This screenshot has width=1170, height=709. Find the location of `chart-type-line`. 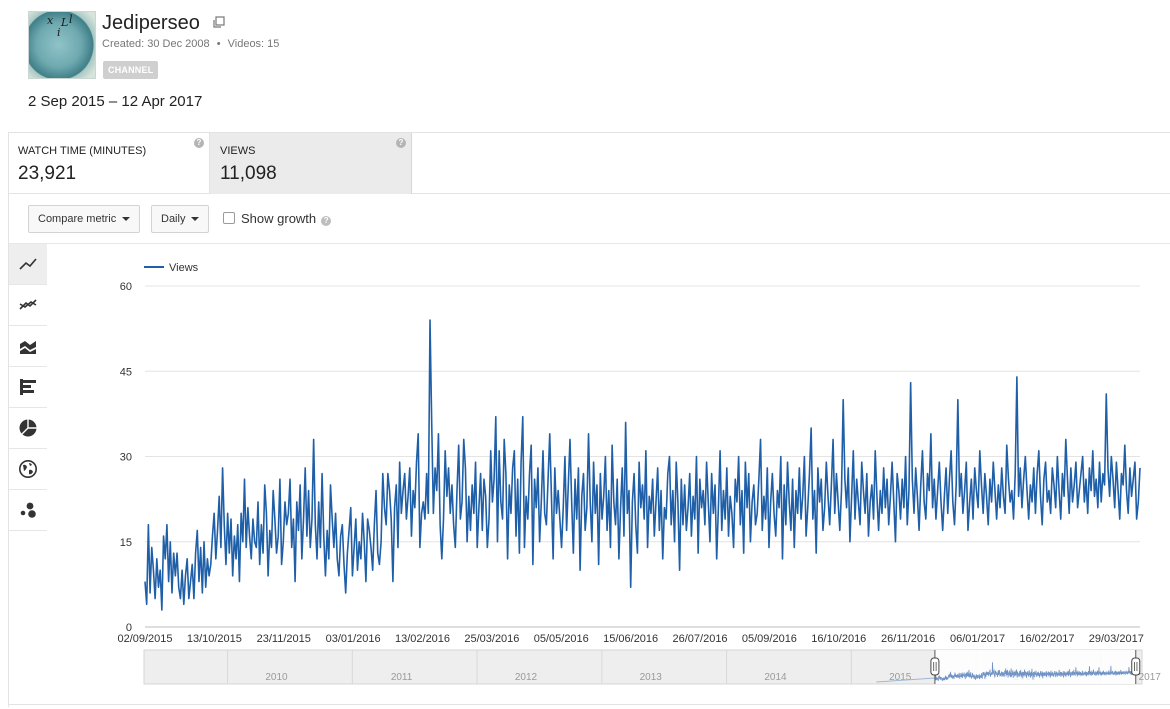

chart-type-line is located at coordinates (27, 264).